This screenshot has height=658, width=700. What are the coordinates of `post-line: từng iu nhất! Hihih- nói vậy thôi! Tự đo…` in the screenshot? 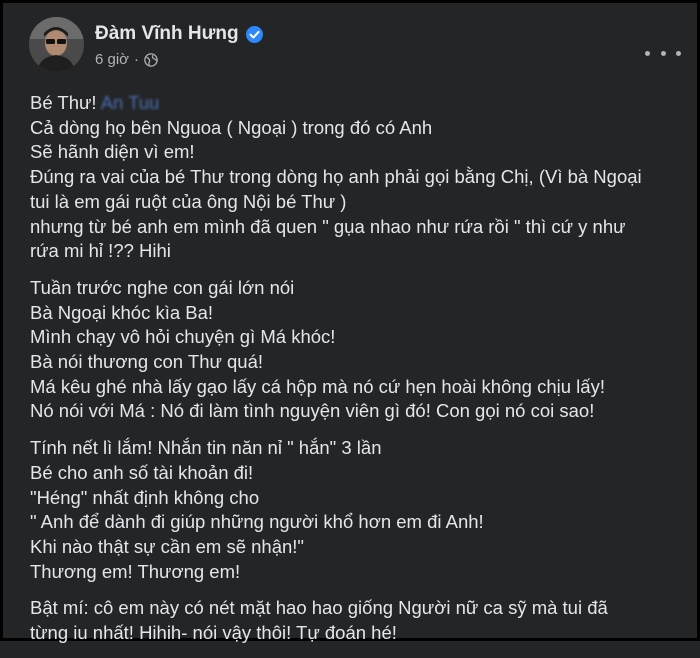 It's located at (213, 633).